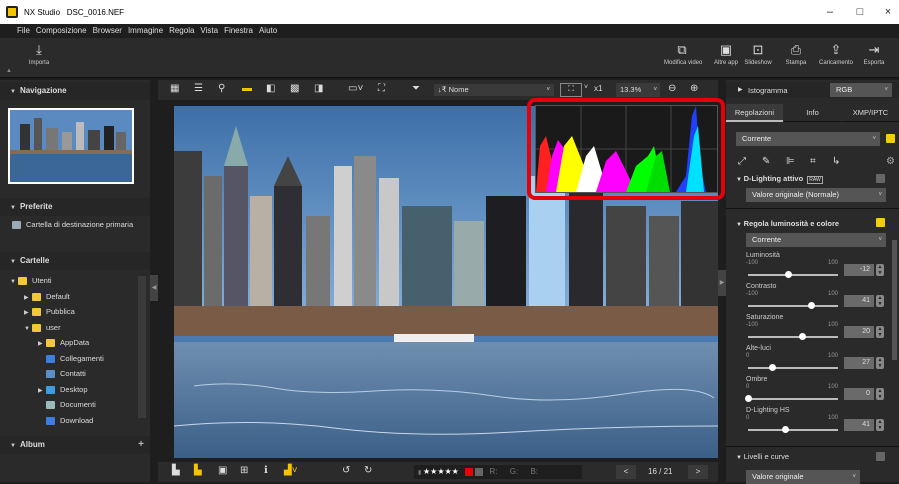 This screenshot has height=484, width=899. I want to click on folder-item-pubblica: ▶ Pubblica, so click(49, 312).